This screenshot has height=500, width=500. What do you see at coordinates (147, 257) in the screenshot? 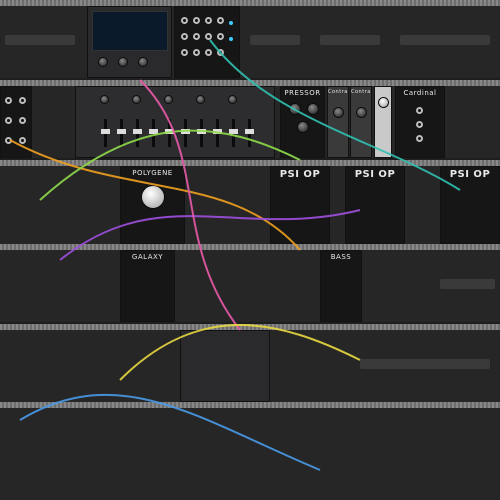
I see `galaxy-title: GALAXY` at bounding box center [147, 257].